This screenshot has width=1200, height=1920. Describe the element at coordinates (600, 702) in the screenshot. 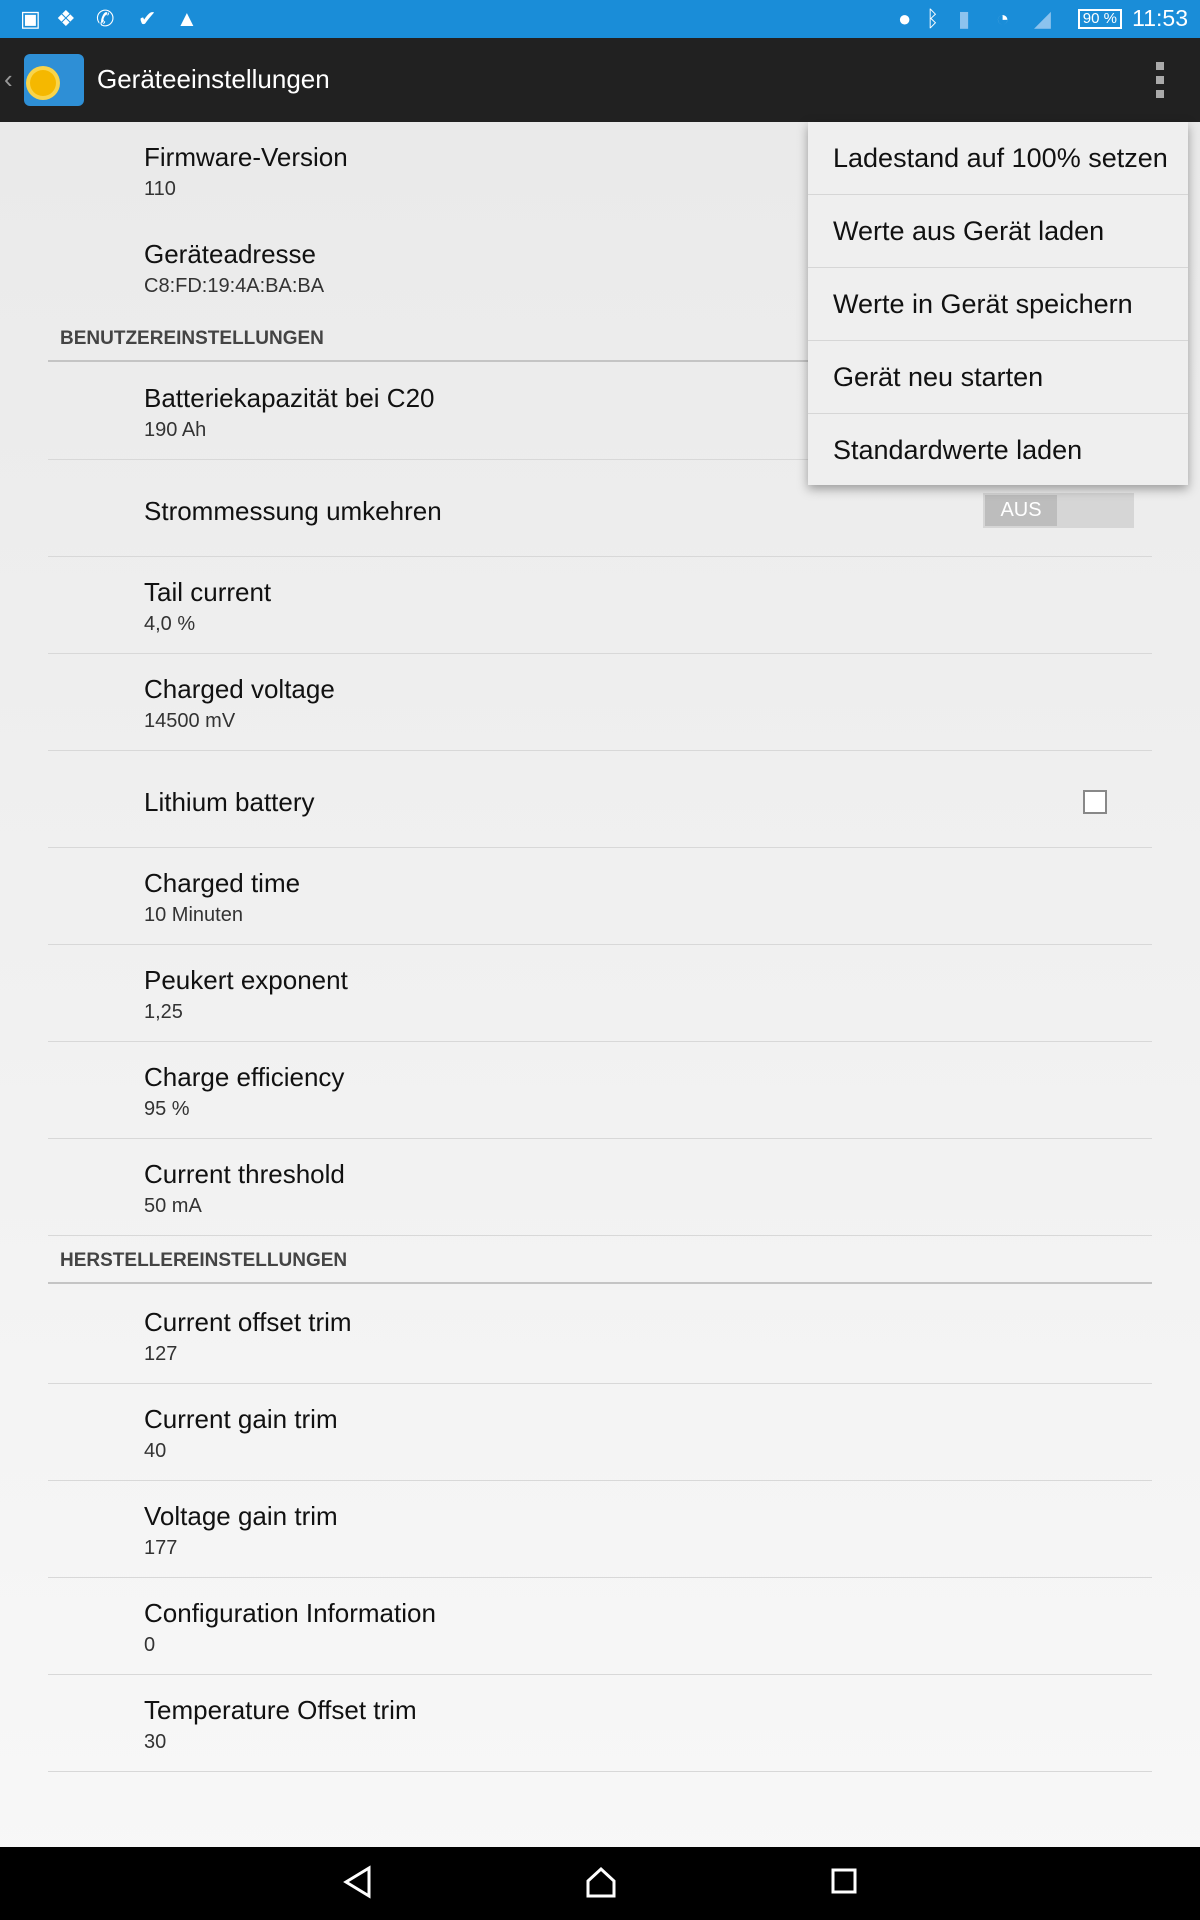

I see `list-item-charged-voltage: Charged voltage 14500 mV` at that location.